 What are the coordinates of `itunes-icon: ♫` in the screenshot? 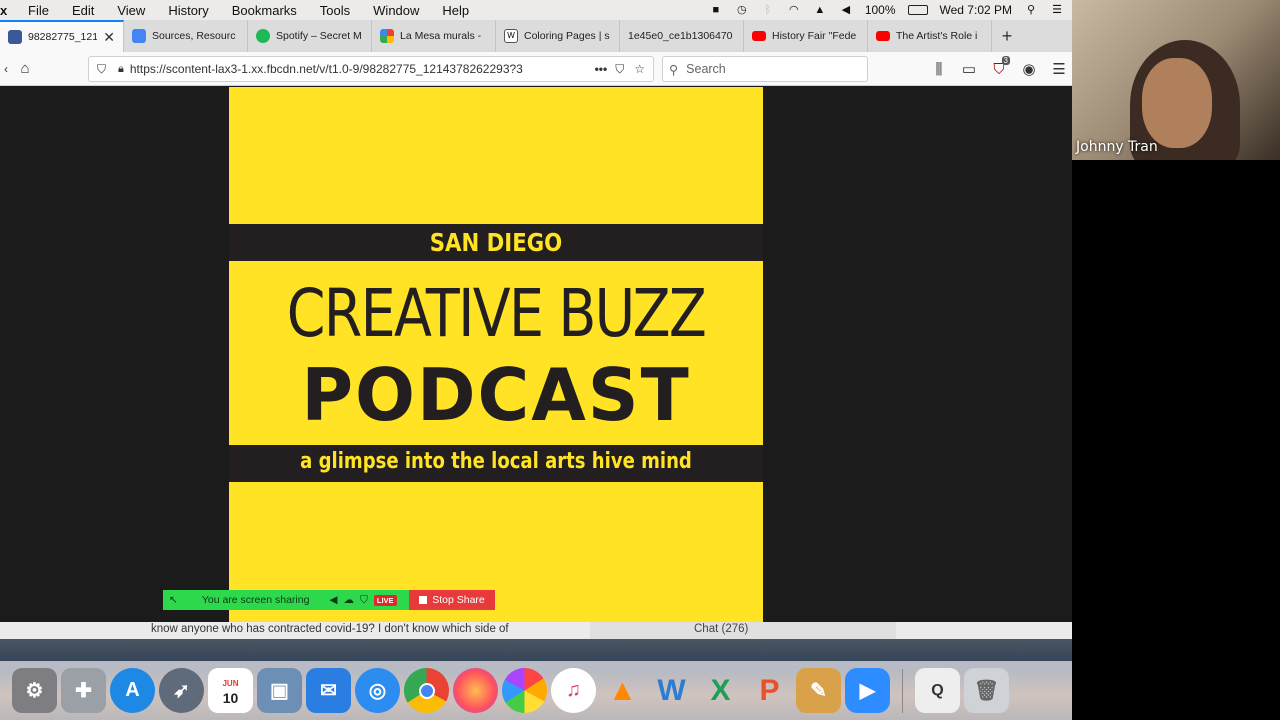 It's located at (573, 690).